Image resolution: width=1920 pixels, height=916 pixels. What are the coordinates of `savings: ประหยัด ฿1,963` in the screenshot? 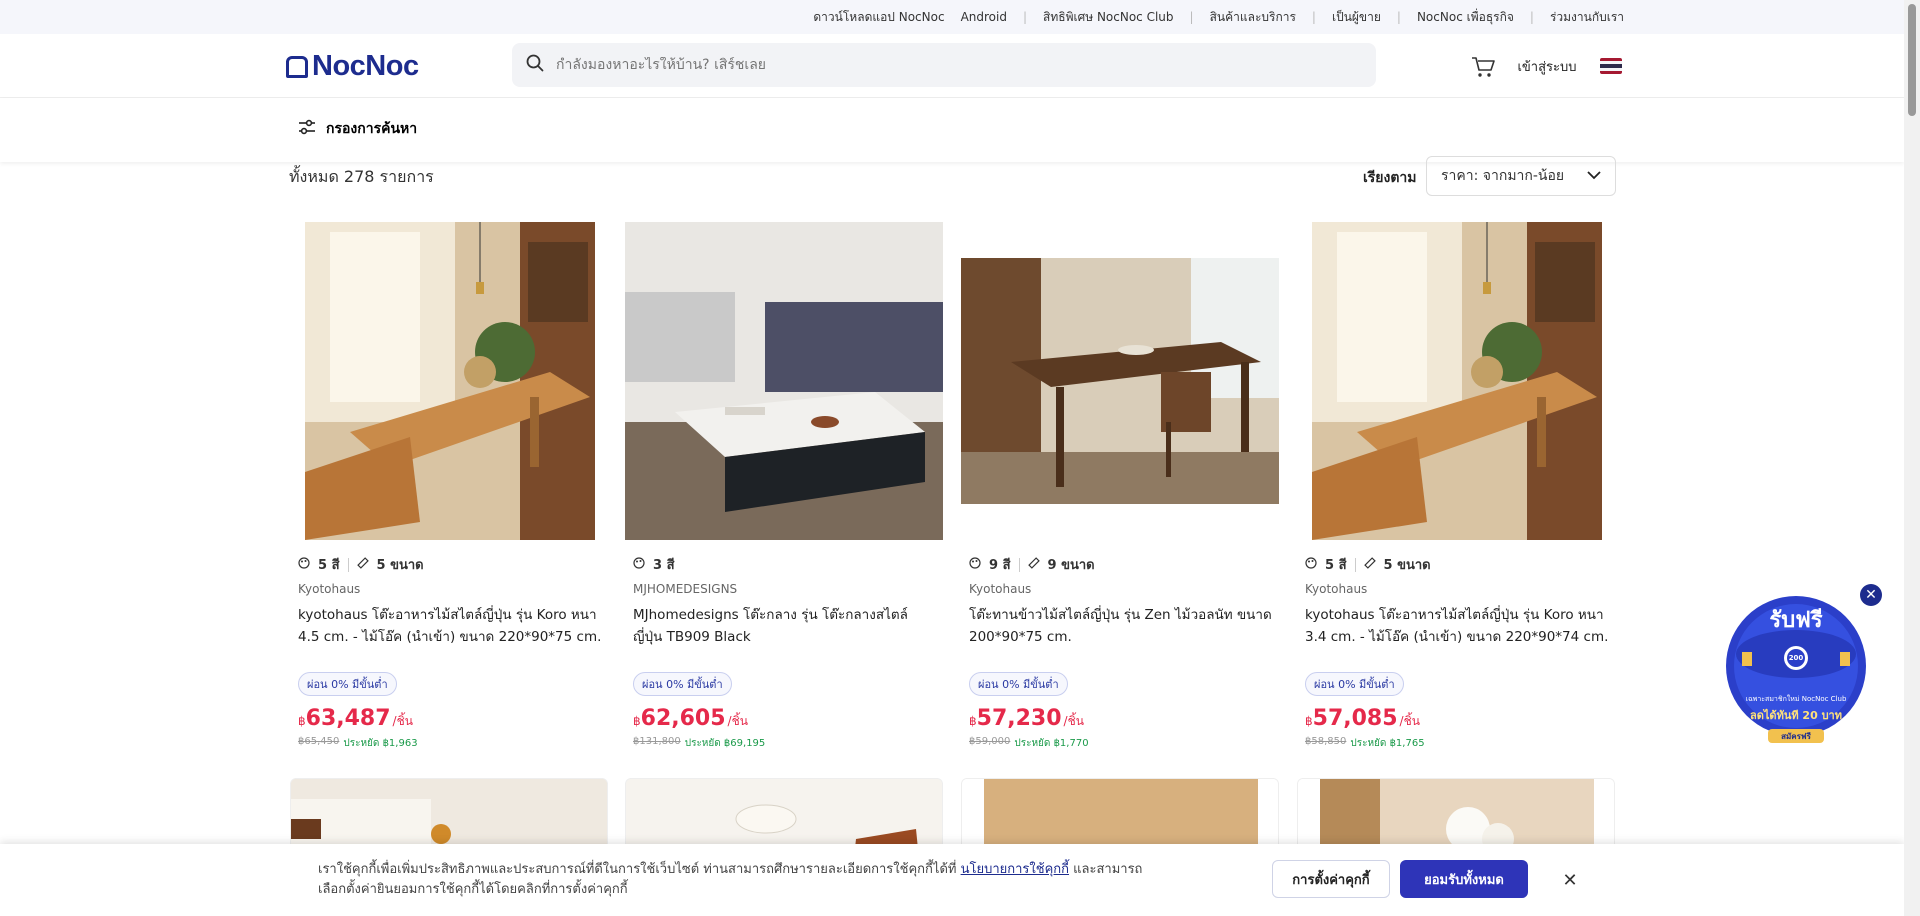 It's located at (380, 743).